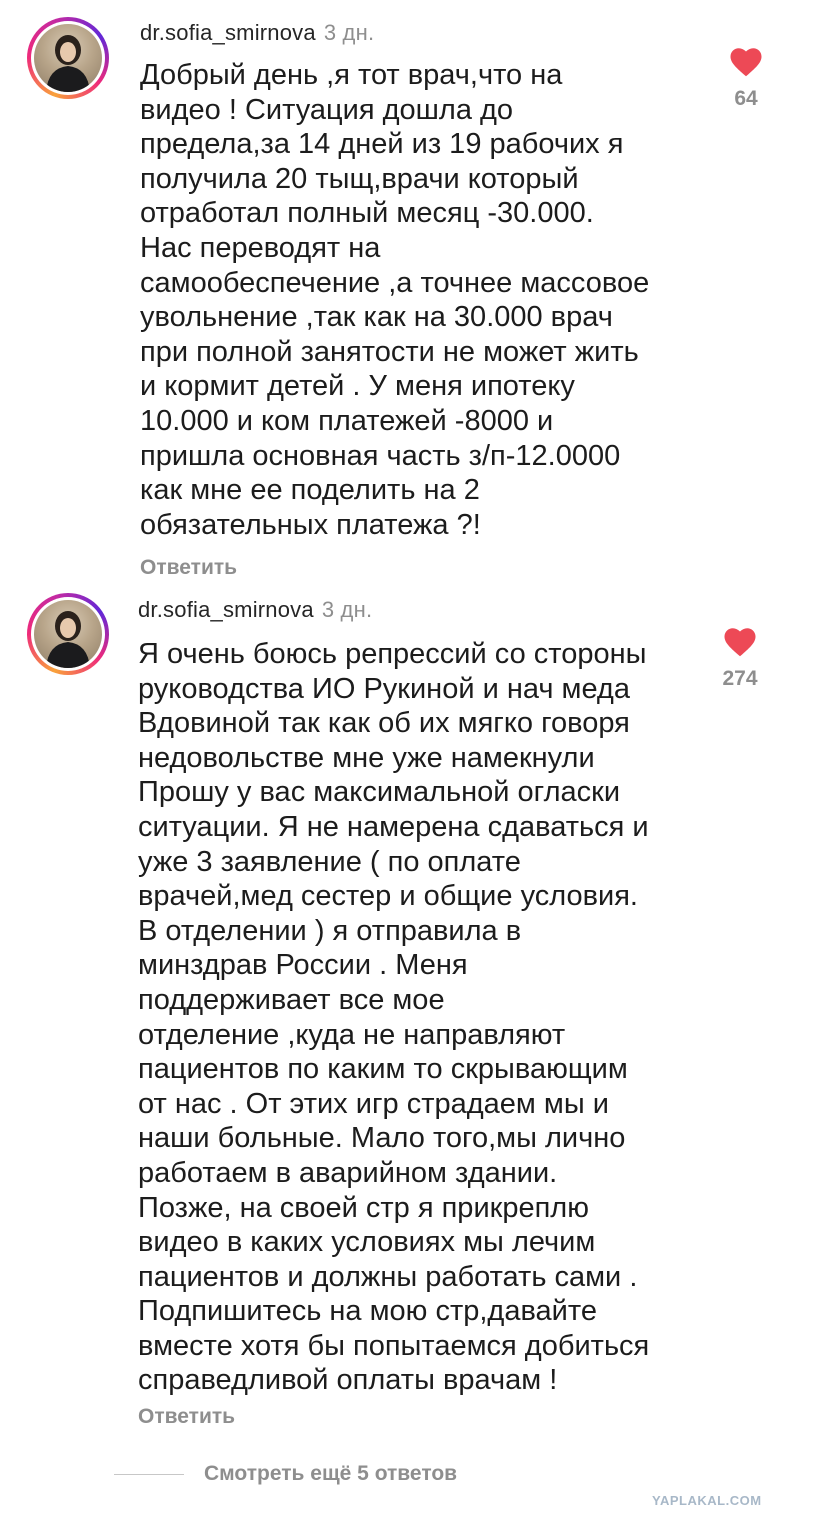 The height and width of the screenshot is (1531, 814). What do you see at coordinates (707, 1500) in the screenshot?
I see `watermark: YAPLAKAL.COM` at bounding box center [707, 1500].